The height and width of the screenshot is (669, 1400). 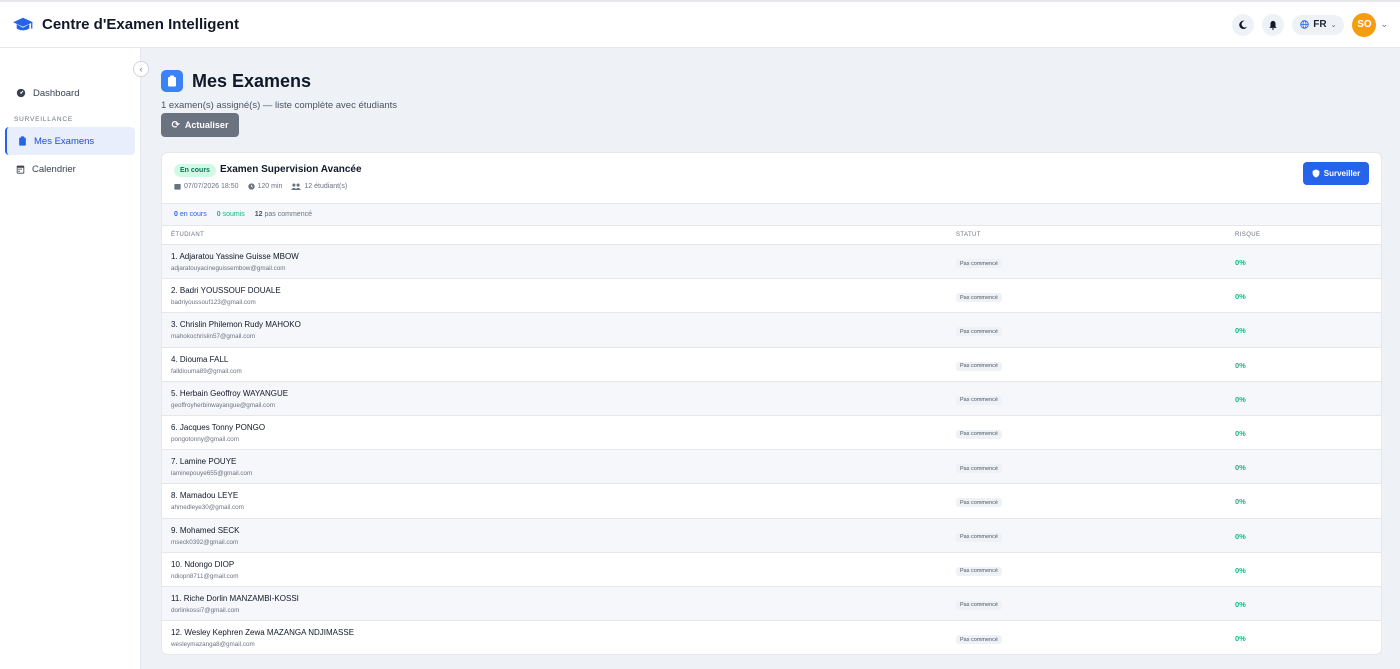 I want to click on status-badge: En cours, so click(x=195, y=170).